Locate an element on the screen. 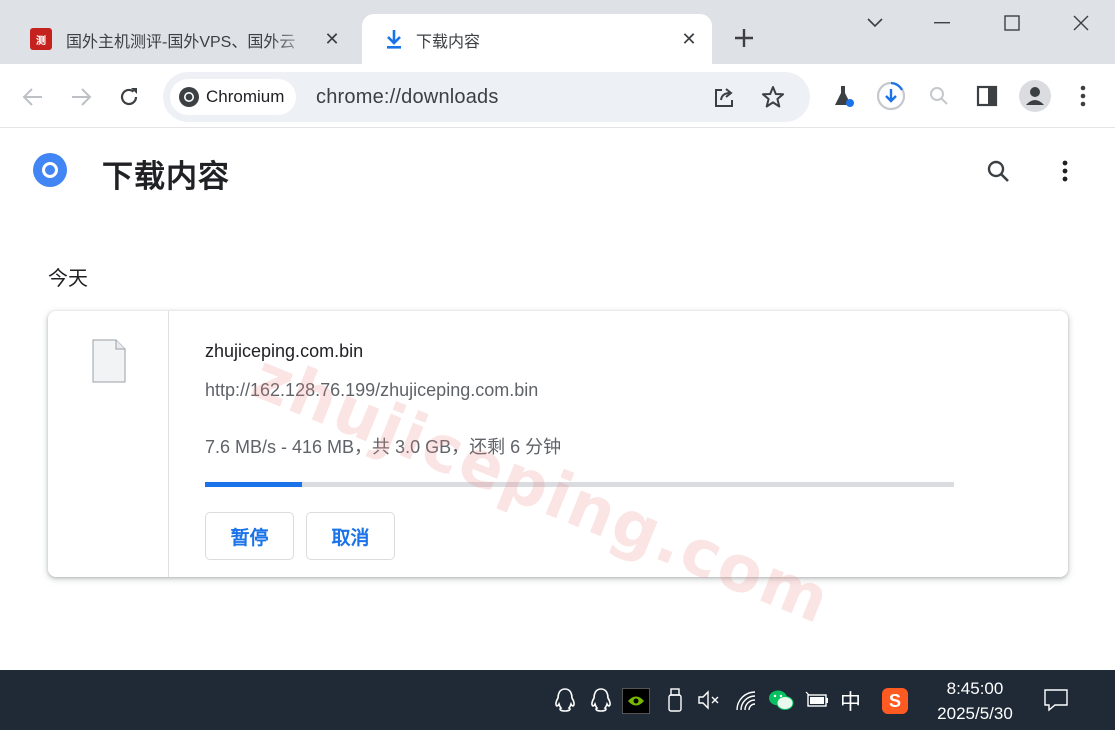  chromium-icon is located at coordinates (189, 97).